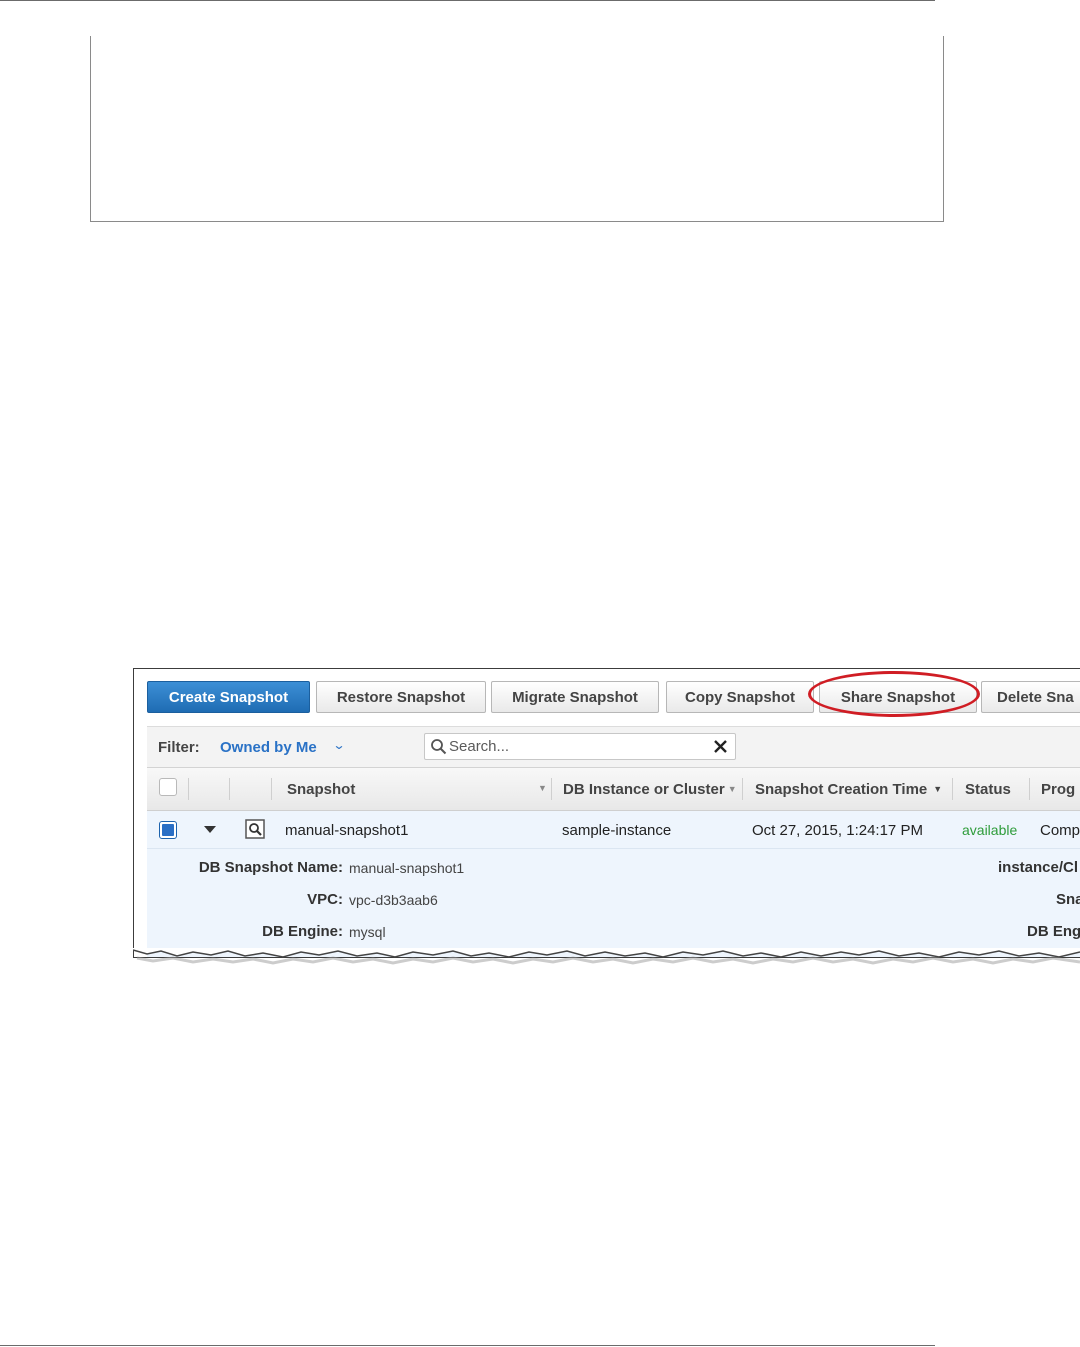 The image size is (1080, 1347). I want to click on search-icon, so click(439, 747).